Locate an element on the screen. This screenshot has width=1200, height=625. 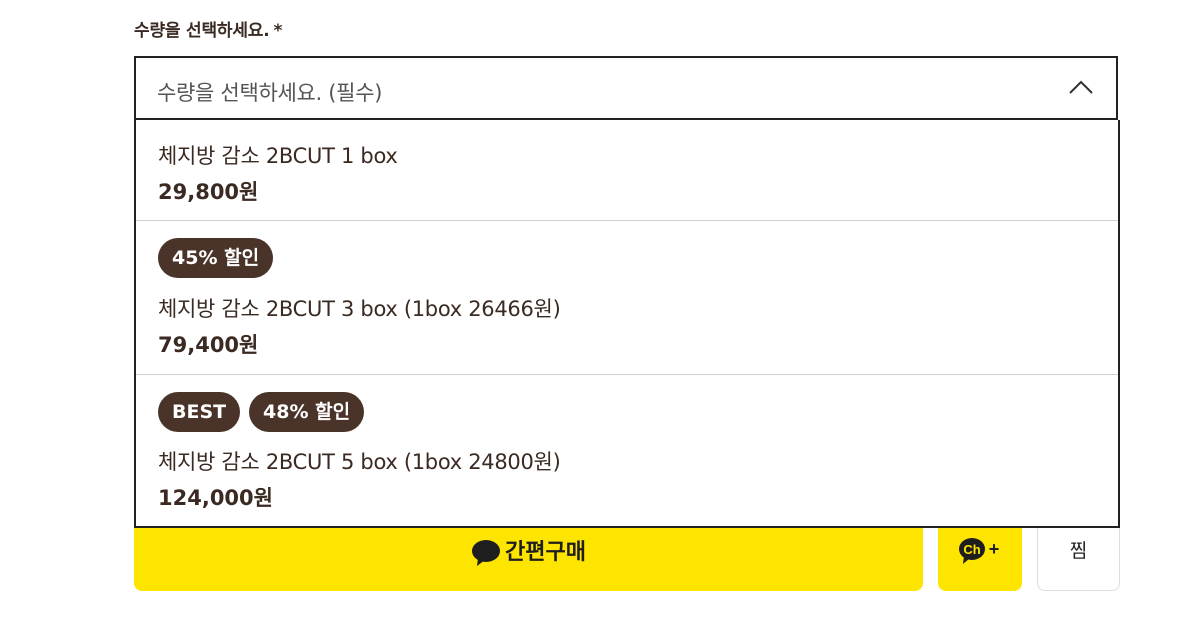
quick-buy-button: 간편구매 is located at coordinates (528, 555).